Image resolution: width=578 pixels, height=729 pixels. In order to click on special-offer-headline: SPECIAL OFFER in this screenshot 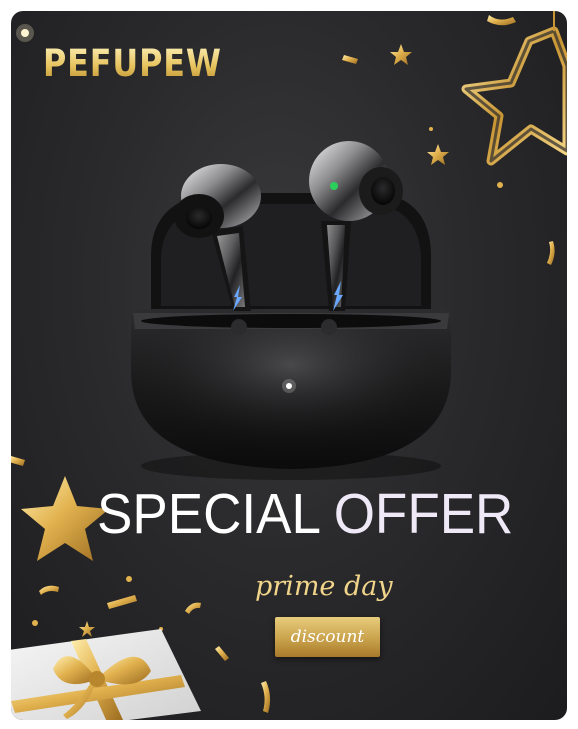, I will do `click(305, 514)`.